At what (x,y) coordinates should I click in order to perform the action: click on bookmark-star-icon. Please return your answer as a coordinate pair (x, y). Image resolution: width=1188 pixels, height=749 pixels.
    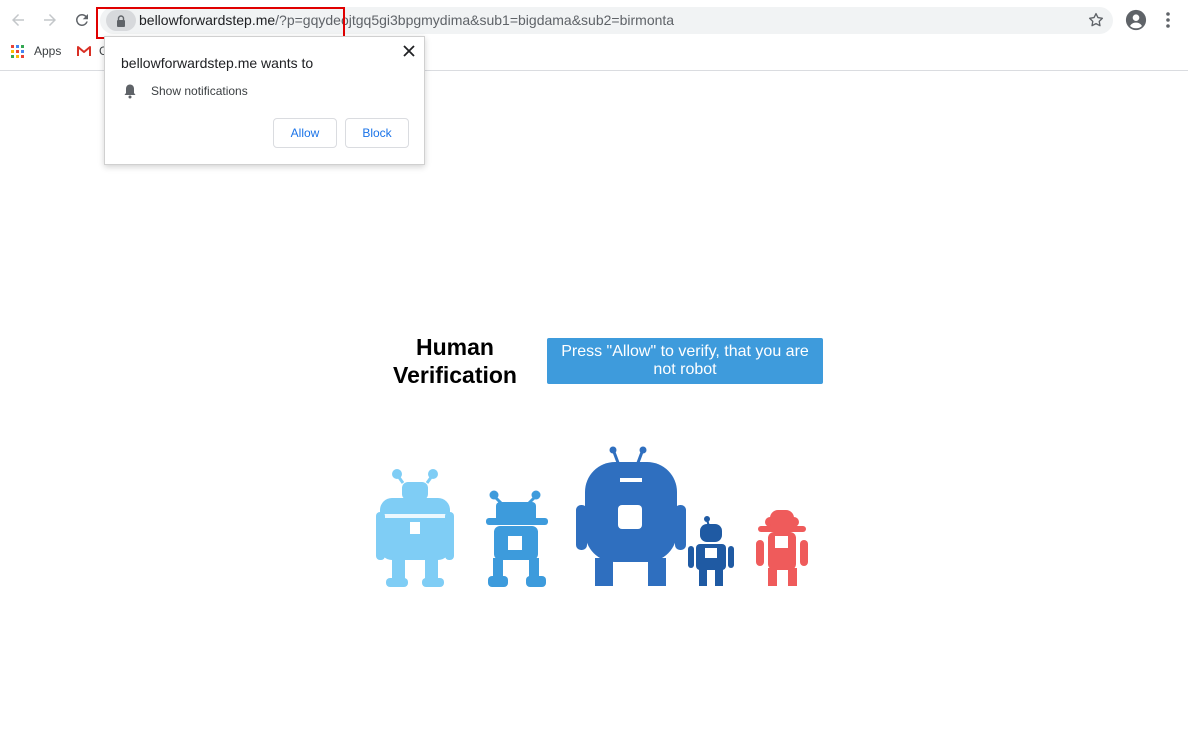
    Looking at the image, I should click on (1096, 20).